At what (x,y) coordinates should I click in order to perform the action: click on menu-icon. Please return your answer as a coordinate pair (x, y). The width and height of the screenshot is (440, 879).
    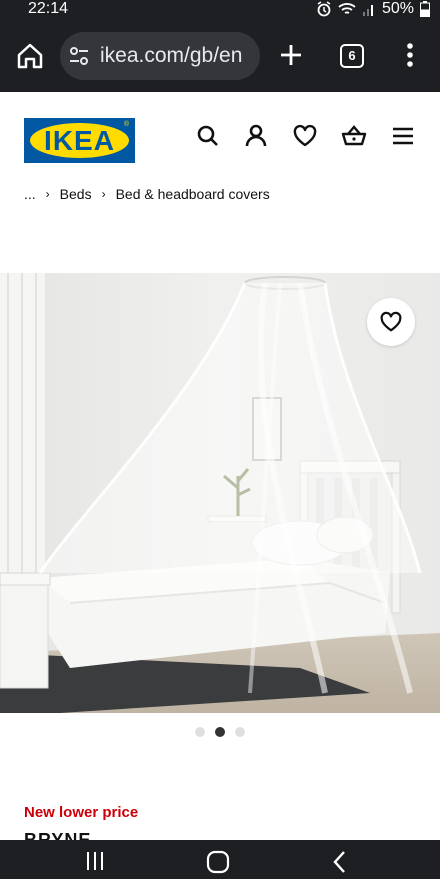
    Looking at the image, I should click on (403, 136).